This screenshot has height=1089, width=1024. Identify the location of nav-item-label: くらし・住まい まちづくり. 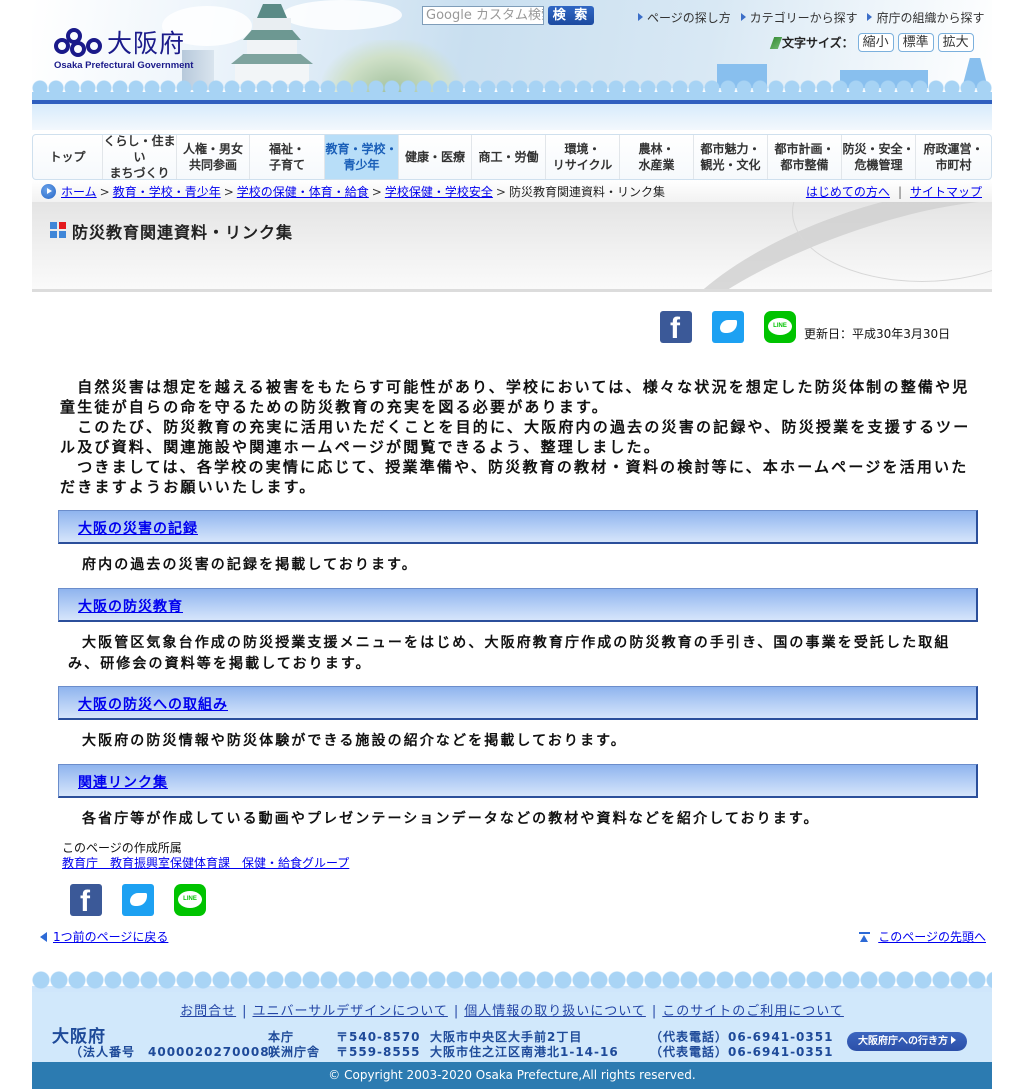
(139, 157).